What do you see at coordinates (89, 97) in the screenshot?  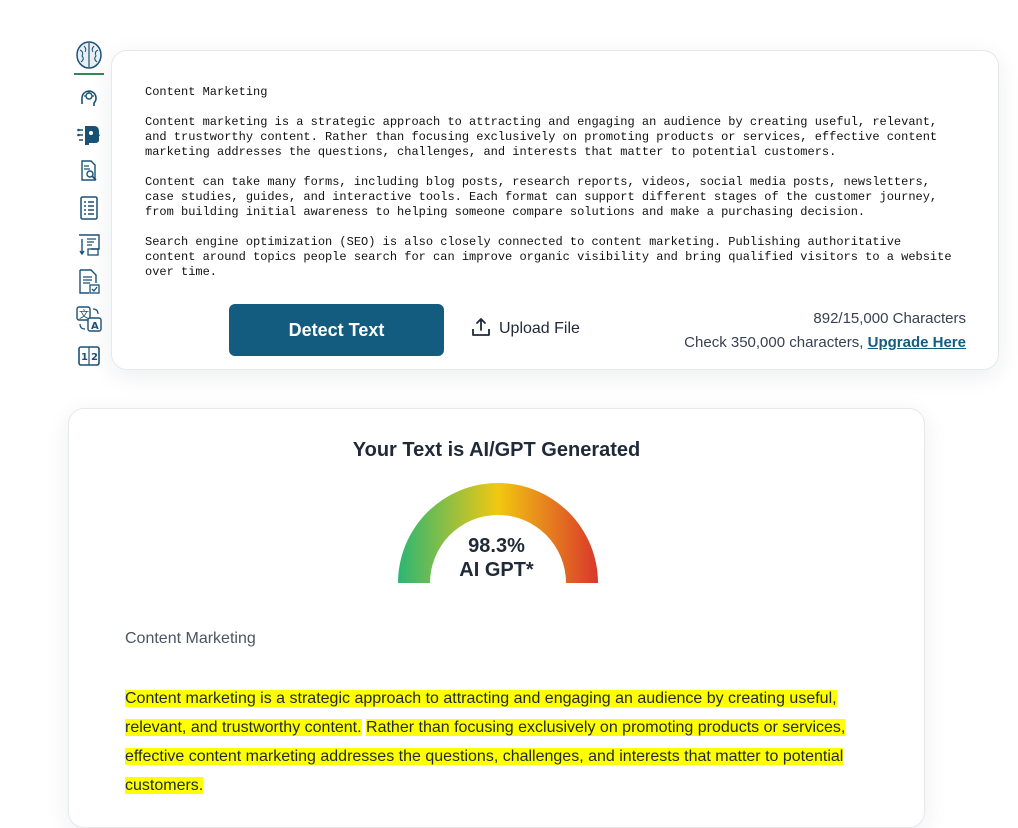 I see `ai-head-icon` at bounding box center [89, 97].